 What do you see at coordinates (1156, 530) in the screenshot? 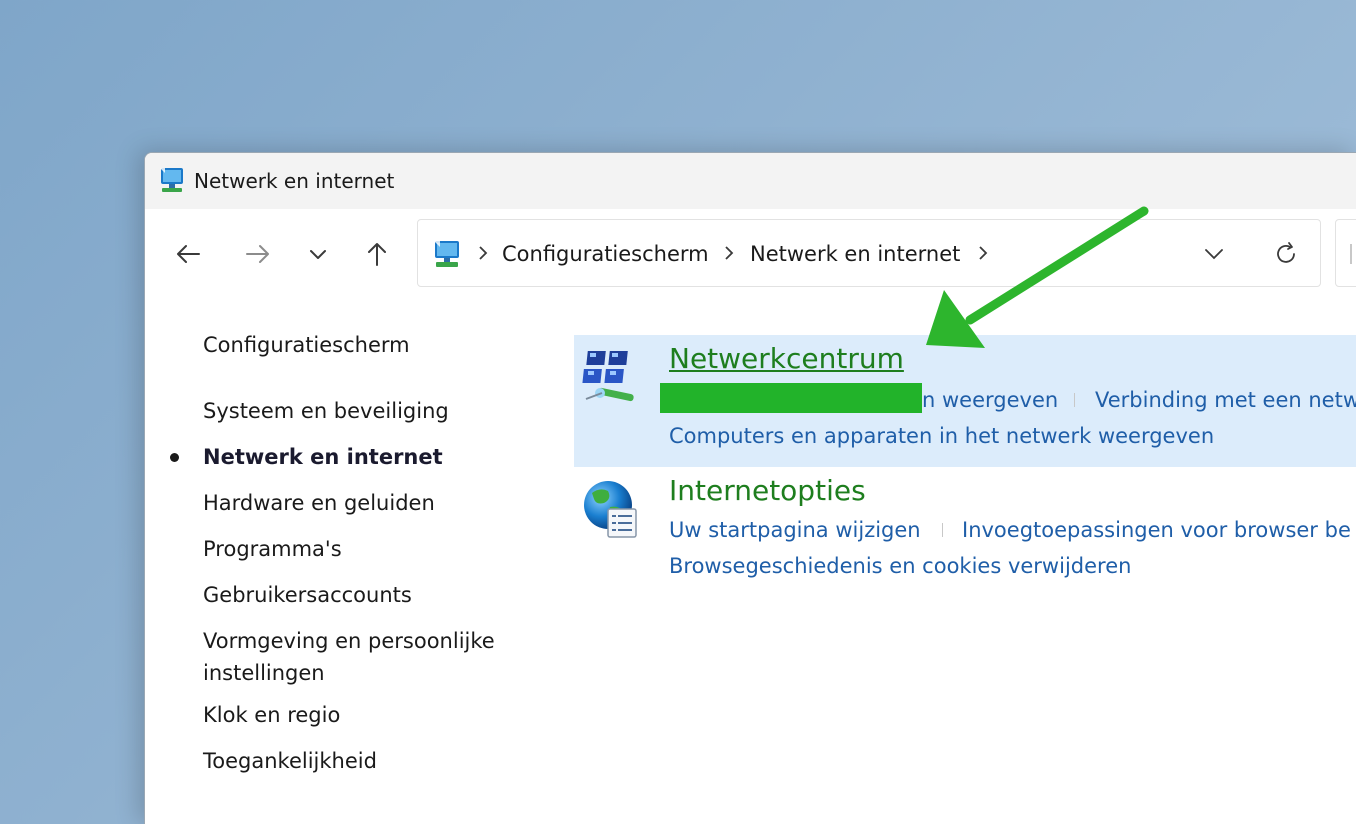
I see `invoegtoepassingen-link: Invoegtoepassingen voor browser be` at bounding box center [1156, 530].